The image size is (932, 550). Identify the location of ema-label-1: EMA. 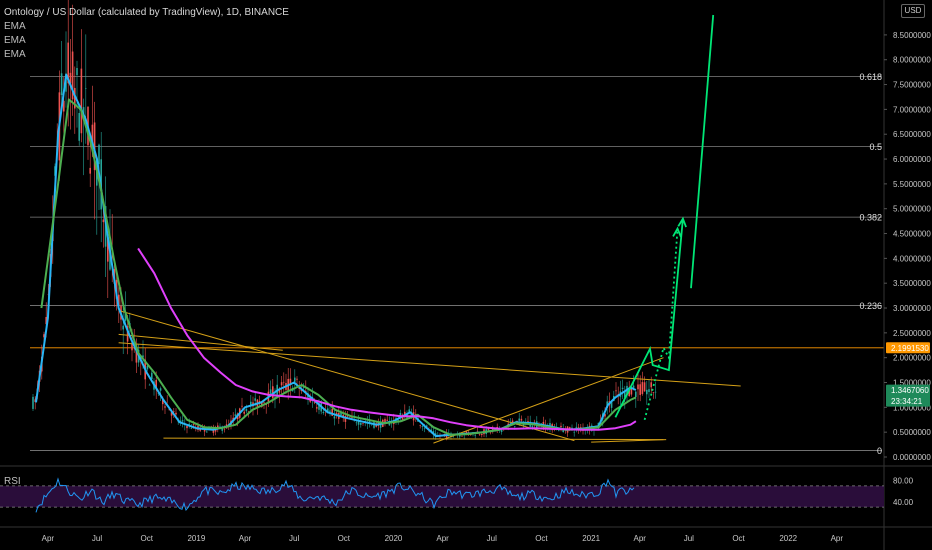
(146, 27).